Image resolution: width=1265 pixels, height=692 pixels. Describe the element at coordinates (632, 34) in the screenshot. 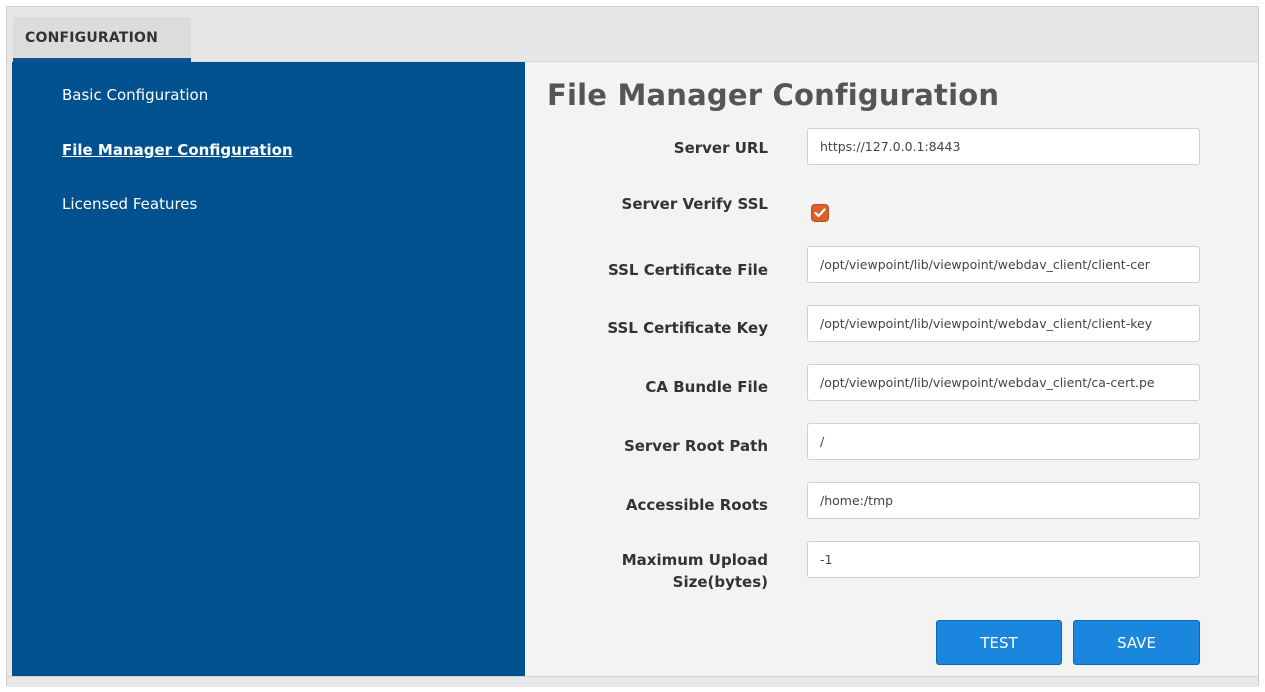

I see `tab-bar: CONFIGURATION` at that location.